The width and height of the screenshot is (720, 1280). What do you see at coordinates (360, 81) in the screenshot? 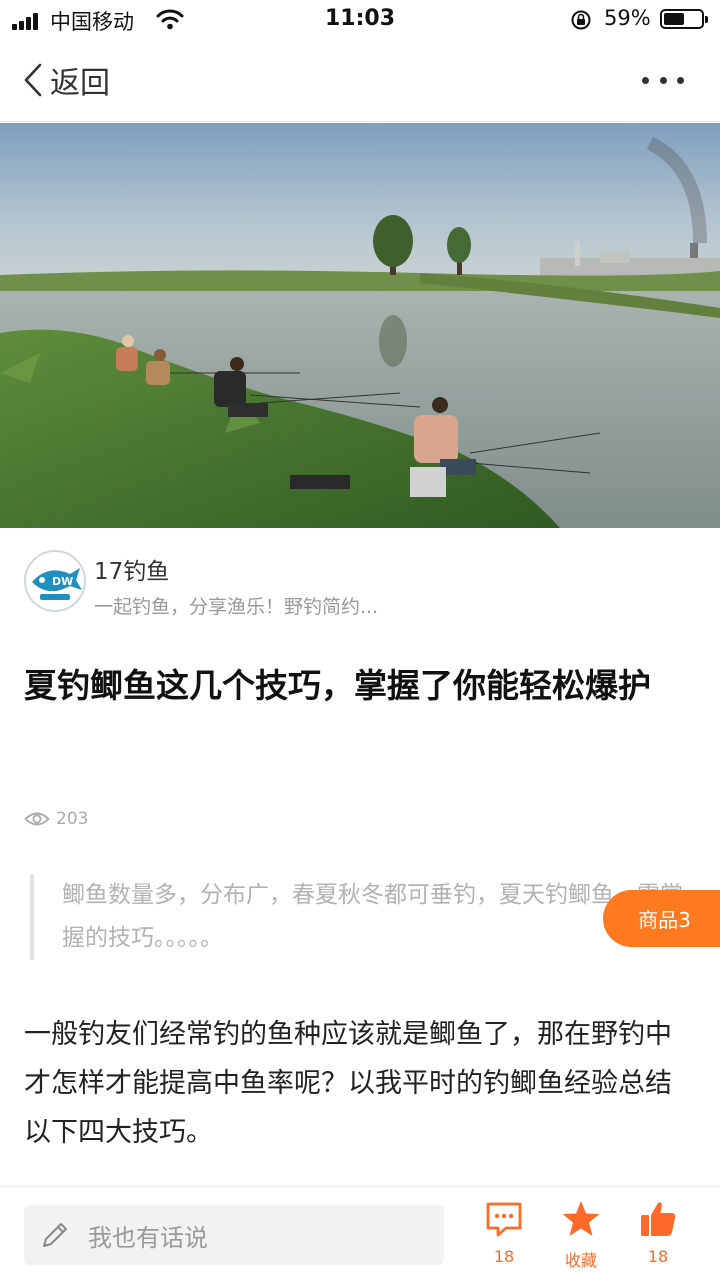
I see `navigation-bar: 返回` at bounding box center [360, 81].